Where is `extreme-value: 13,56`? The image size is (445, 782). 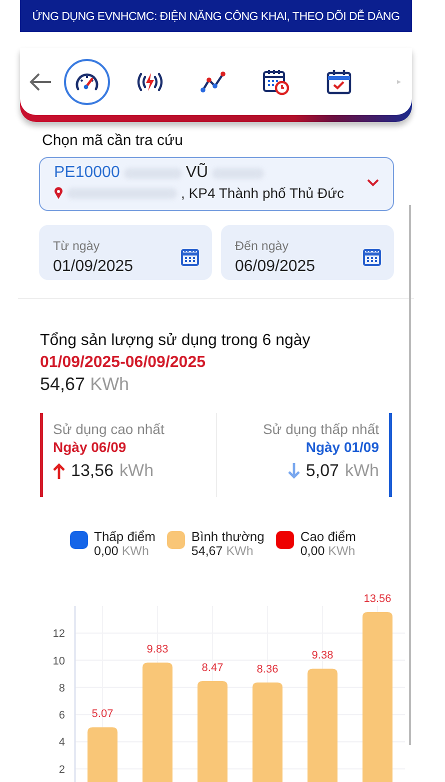
extreme-value: 13,56 is located at coordinates (92, 471).